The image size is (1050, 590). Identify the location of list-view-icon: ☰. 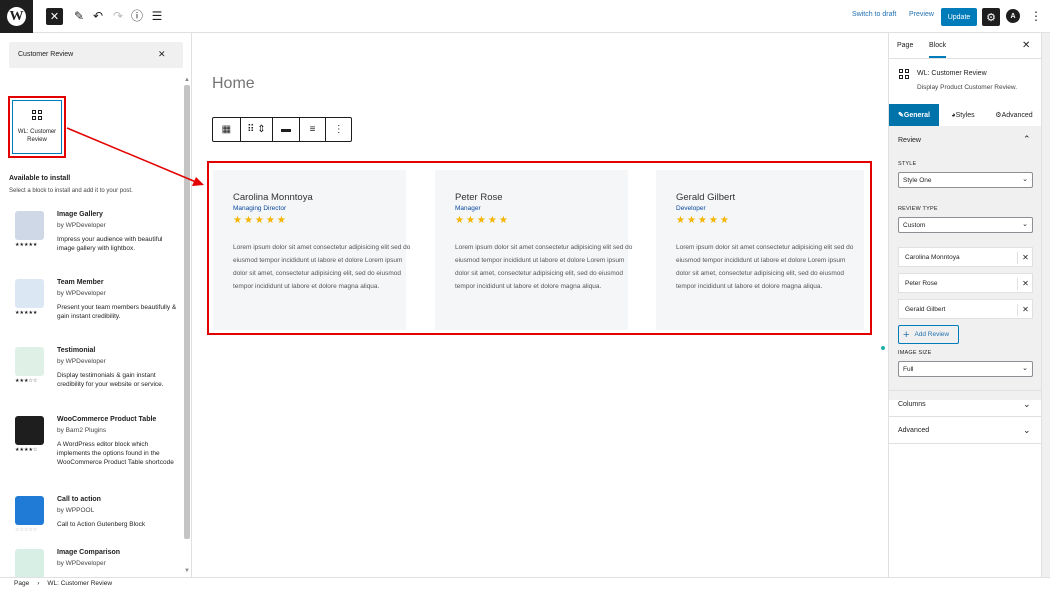
(157, 16).